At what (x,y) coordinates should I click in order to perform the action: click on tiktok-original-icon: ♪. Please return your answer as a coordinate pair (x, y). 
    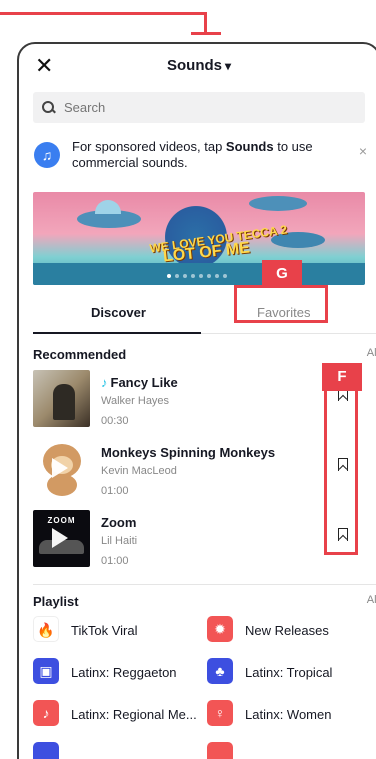
    Looking at the image, I should click on (104, 382).